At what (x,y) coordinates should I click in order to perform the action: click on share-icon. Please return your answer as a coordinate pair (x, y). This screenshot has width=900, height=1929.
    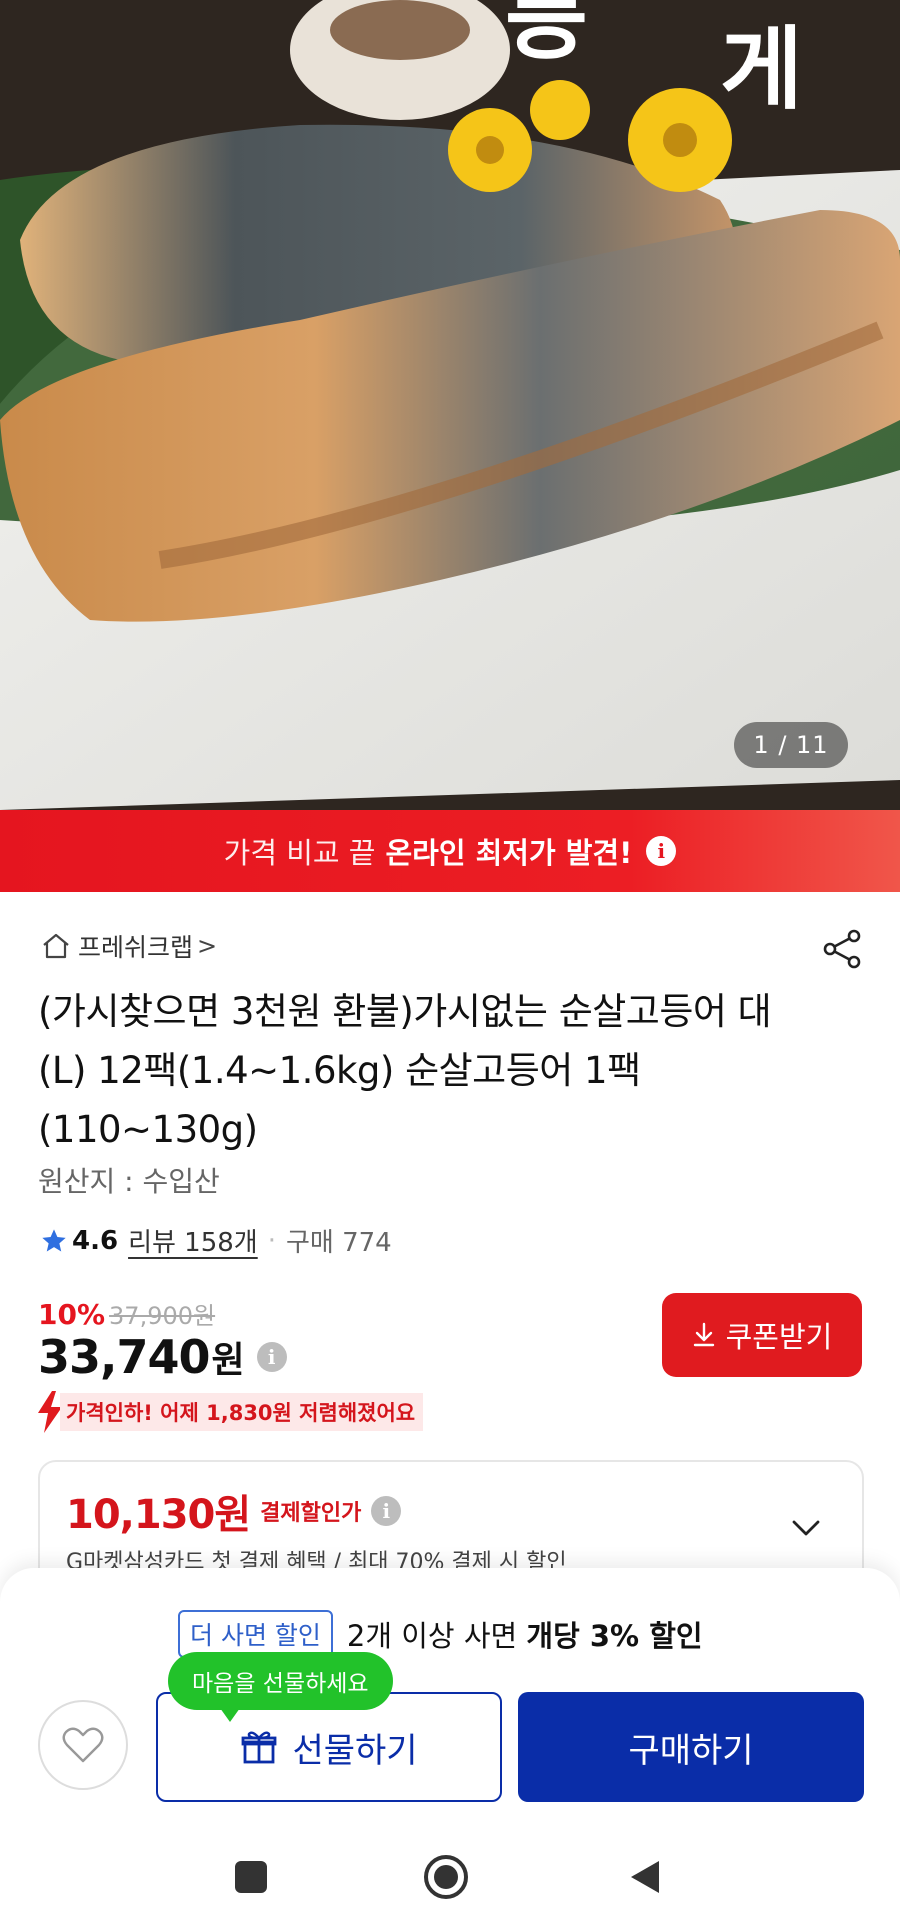
    Looking at the image, I should click on (843, 949).